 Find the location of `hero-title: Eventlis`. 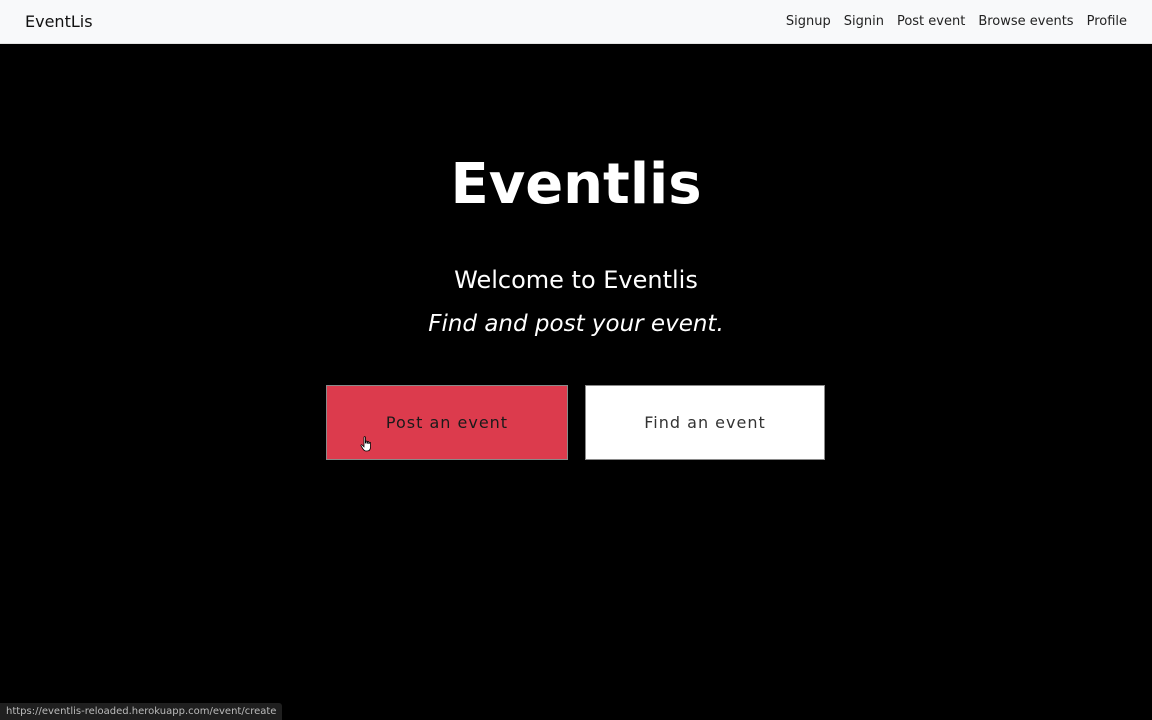

hero-title: Eventlis is located at coordinates (576, 184).